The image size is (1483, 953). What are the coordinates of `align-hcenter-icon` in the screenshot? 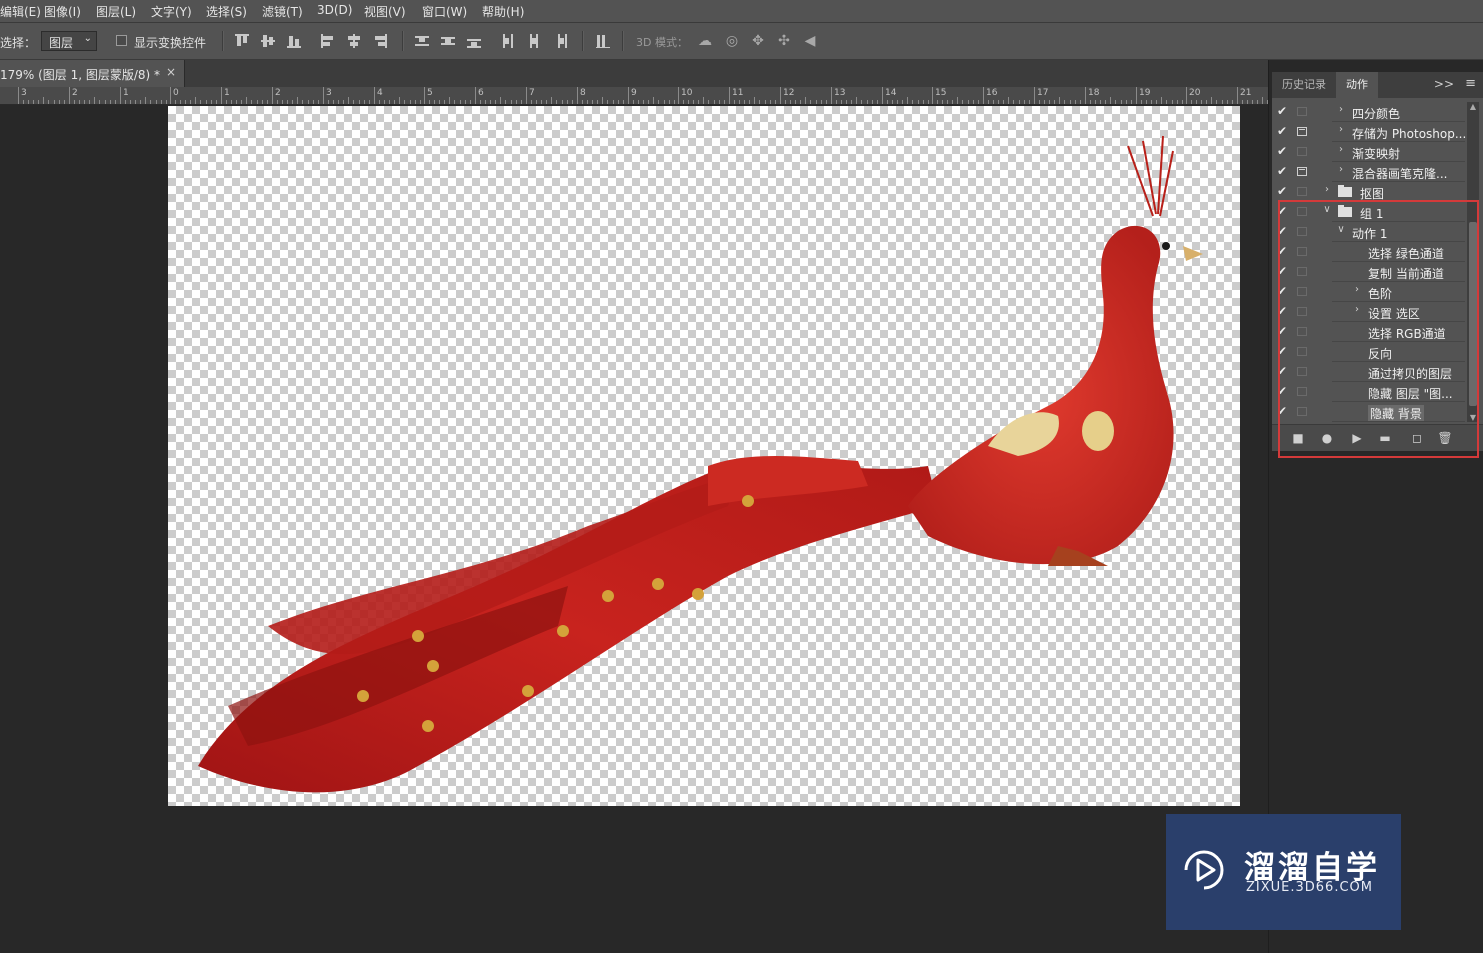 It's located at (354, 41).